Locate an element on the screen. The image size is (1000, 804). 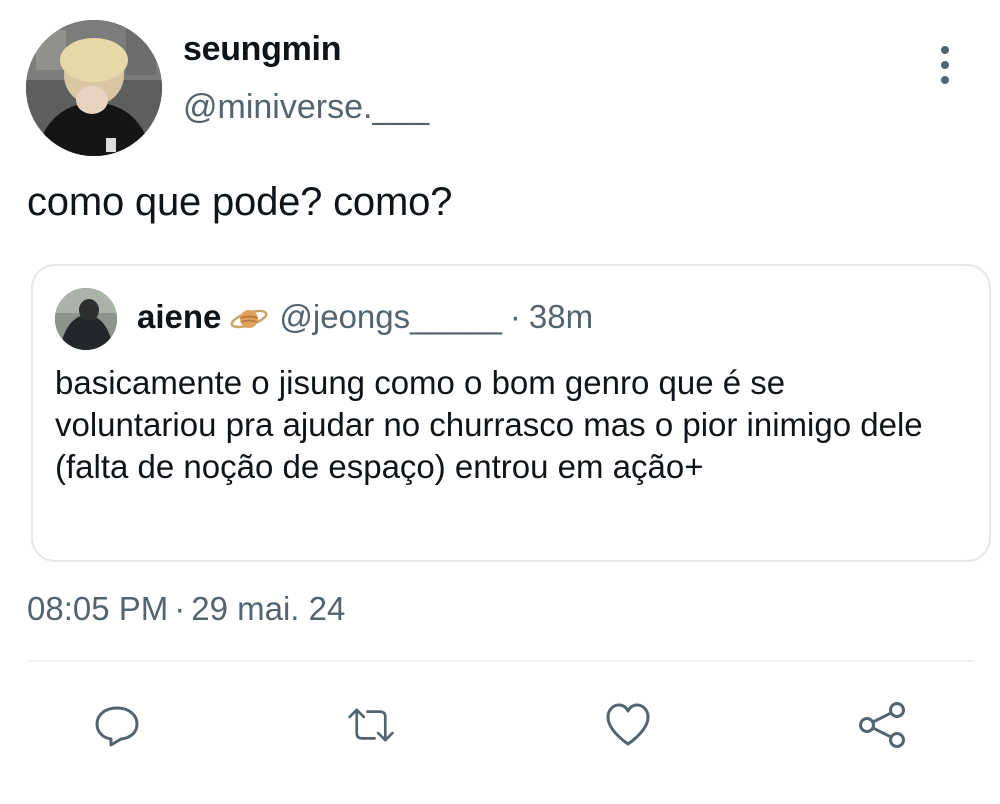
like-button is located at coordinates (628, 725).